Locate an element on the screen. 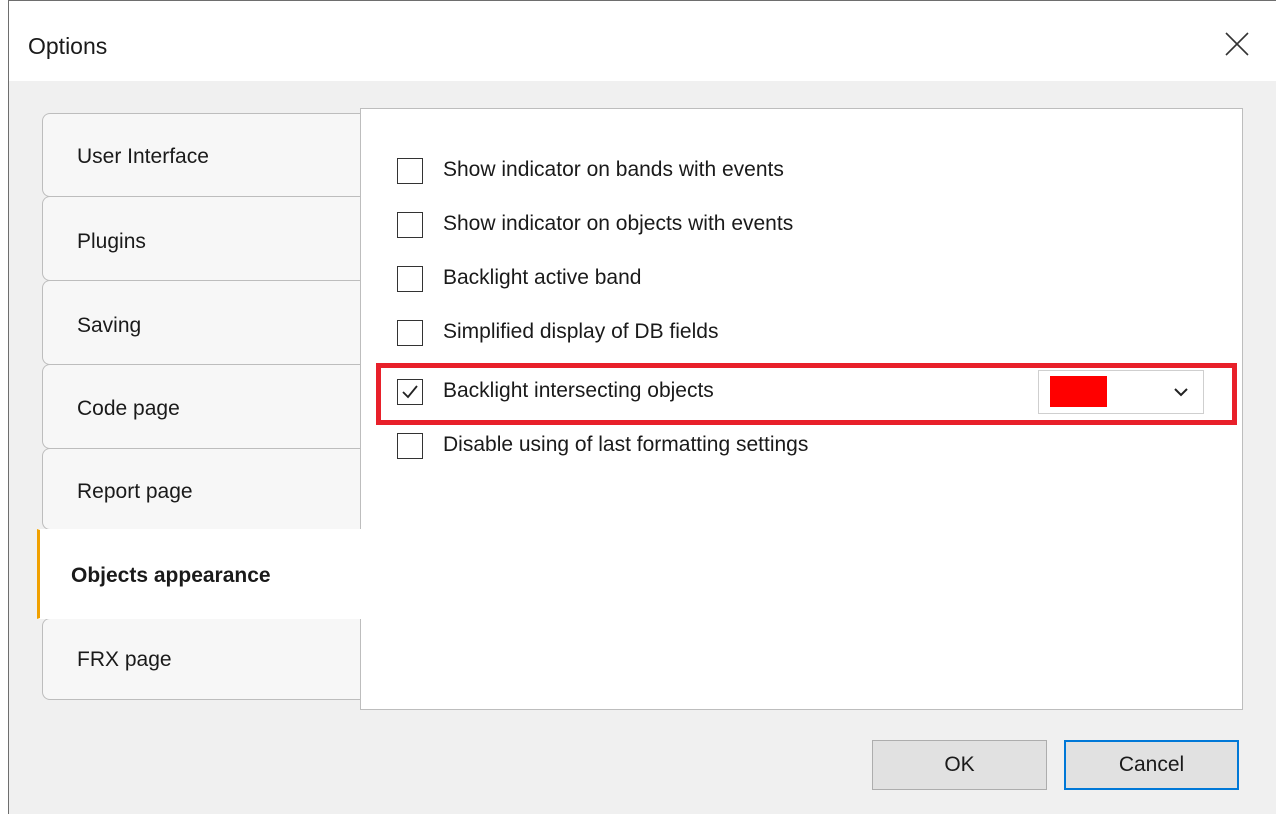 The width and height of the screenshot is (1276, 814). highlight-annotation is located at coordinates (806, 394).